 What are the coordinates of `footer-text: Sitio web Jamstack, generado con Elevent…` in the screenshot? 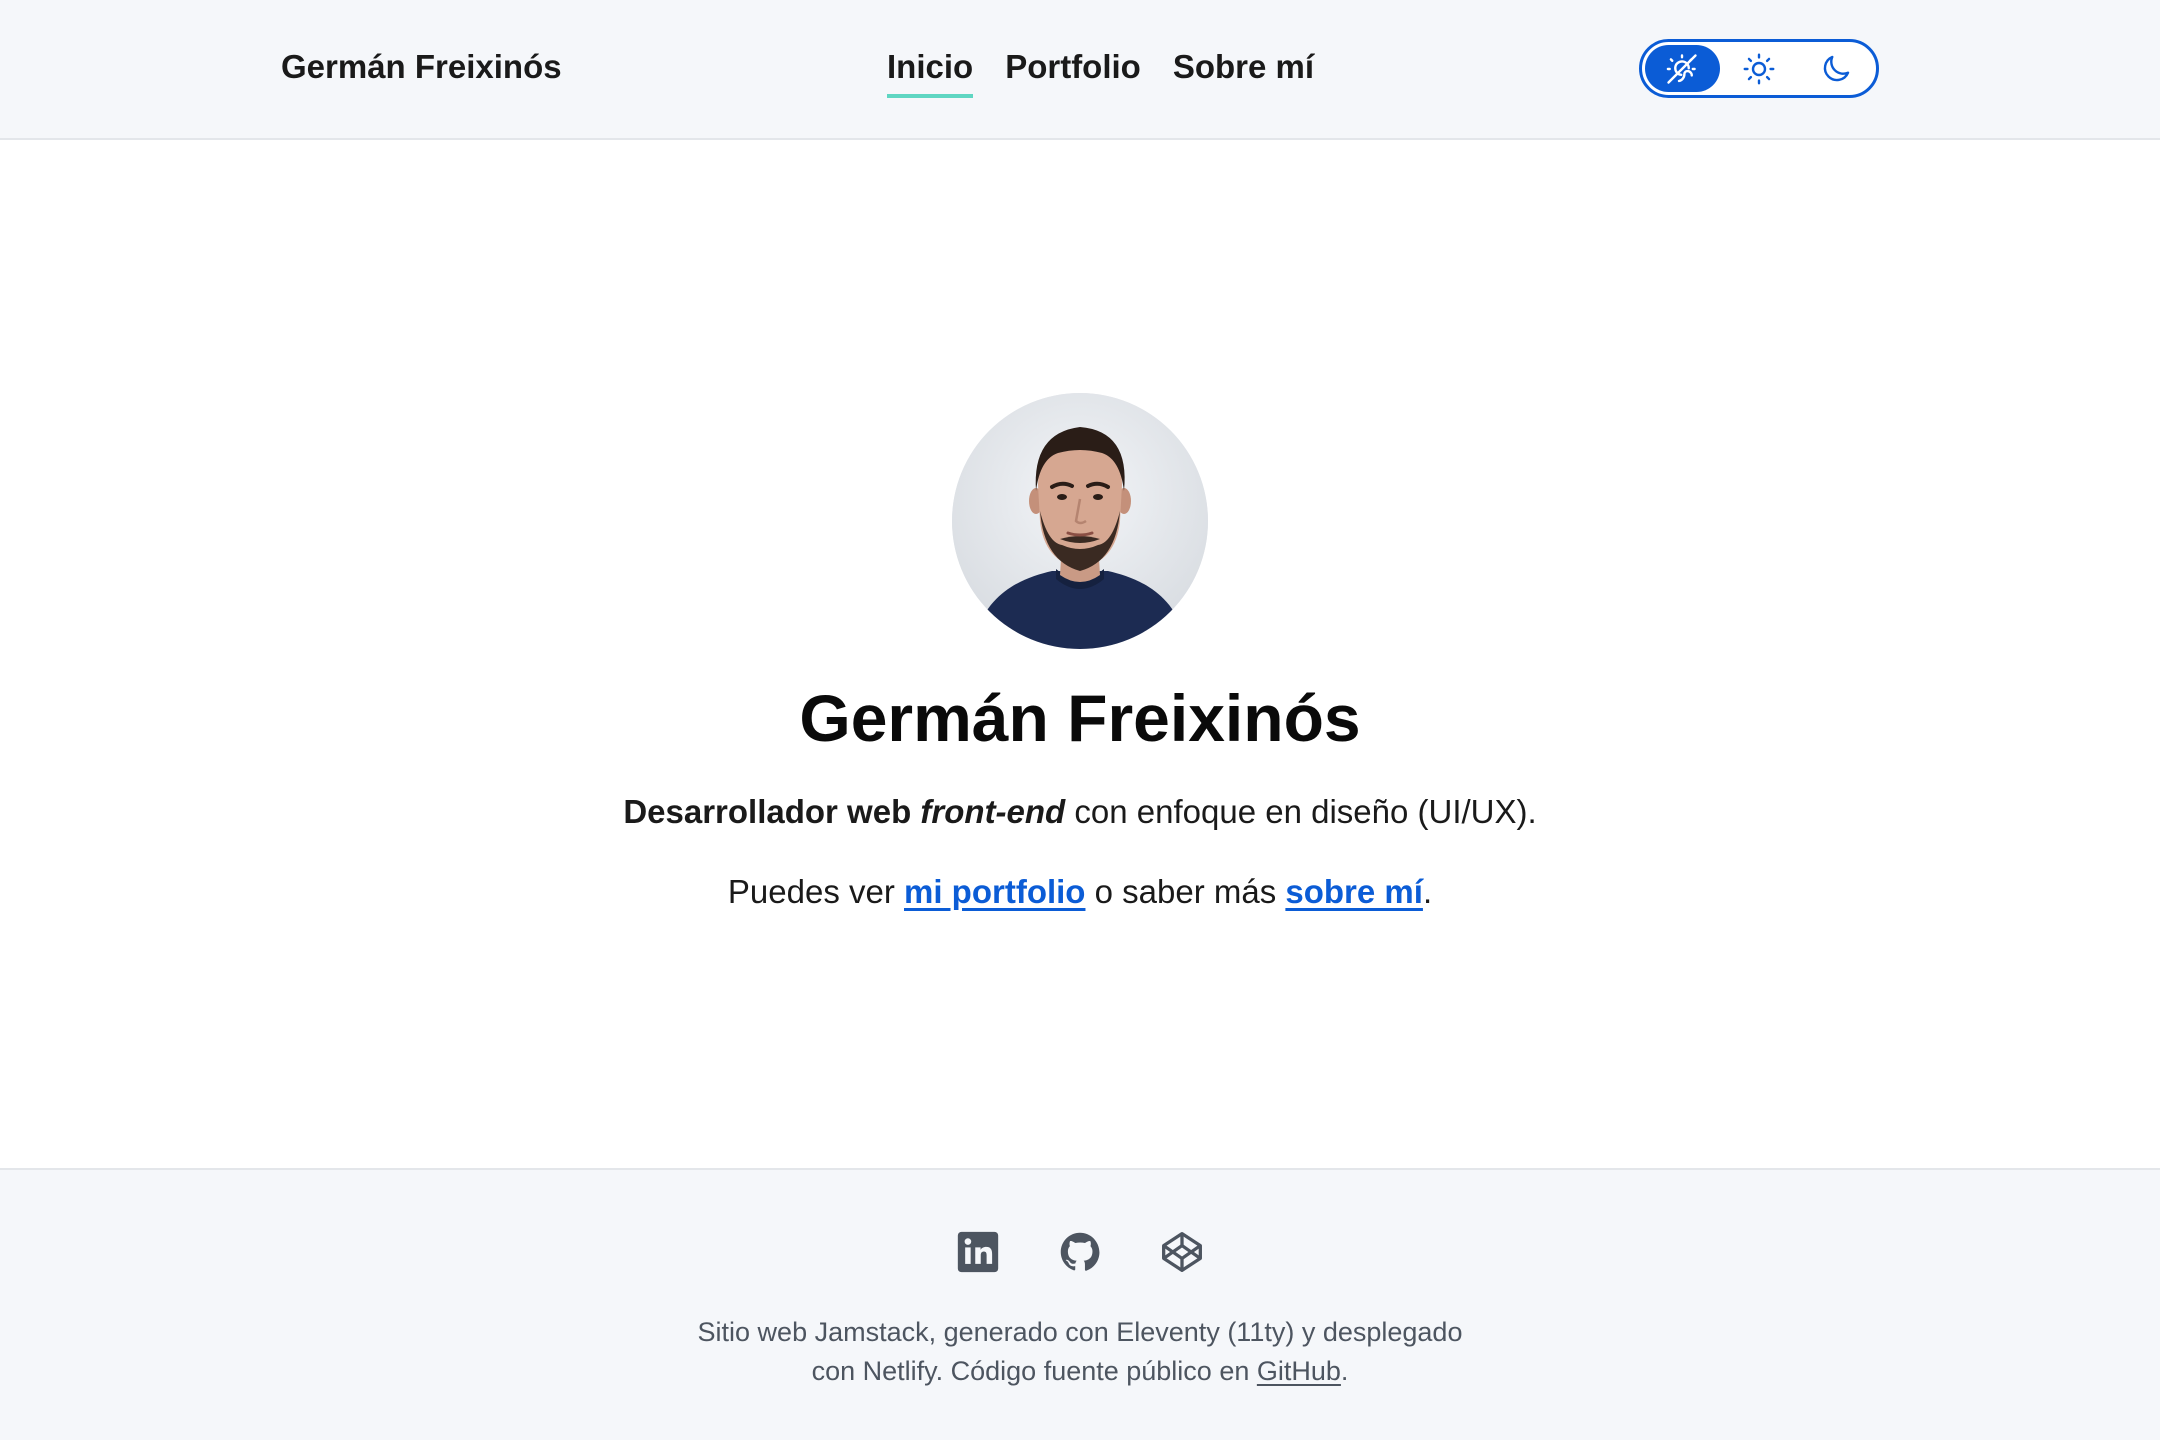 It's located at (1080, 1352).